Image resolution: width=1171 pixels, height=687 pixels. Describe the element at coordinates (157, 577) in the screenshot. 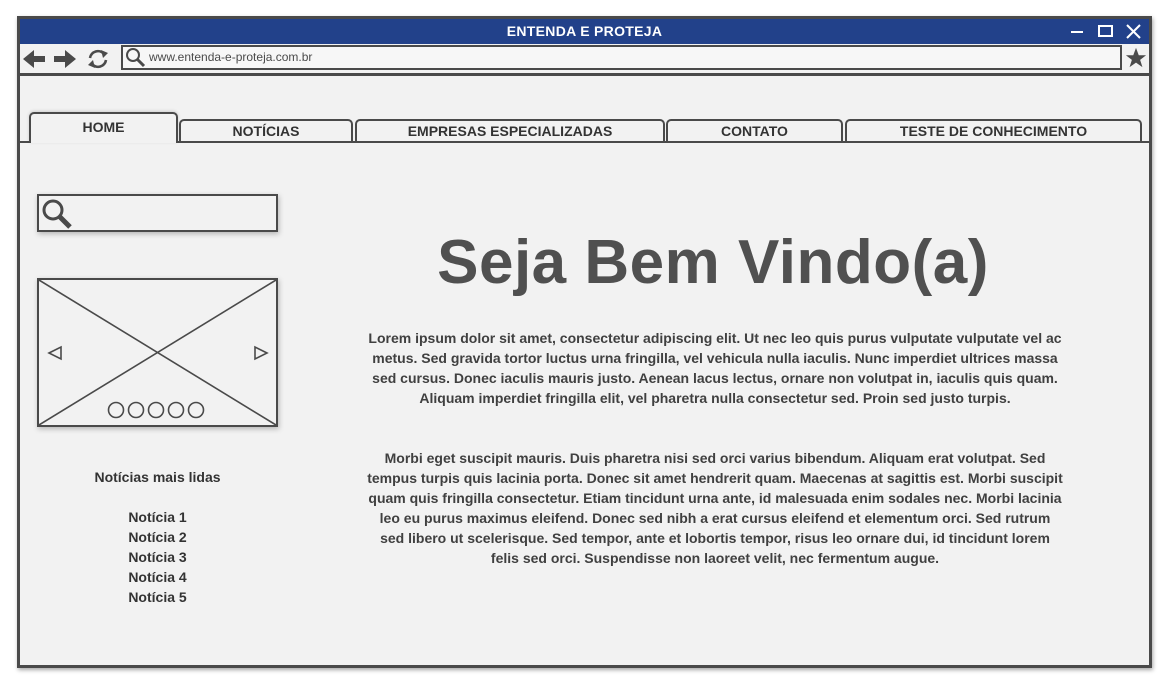

I see `news-link-4: Notícia 4` at that location.